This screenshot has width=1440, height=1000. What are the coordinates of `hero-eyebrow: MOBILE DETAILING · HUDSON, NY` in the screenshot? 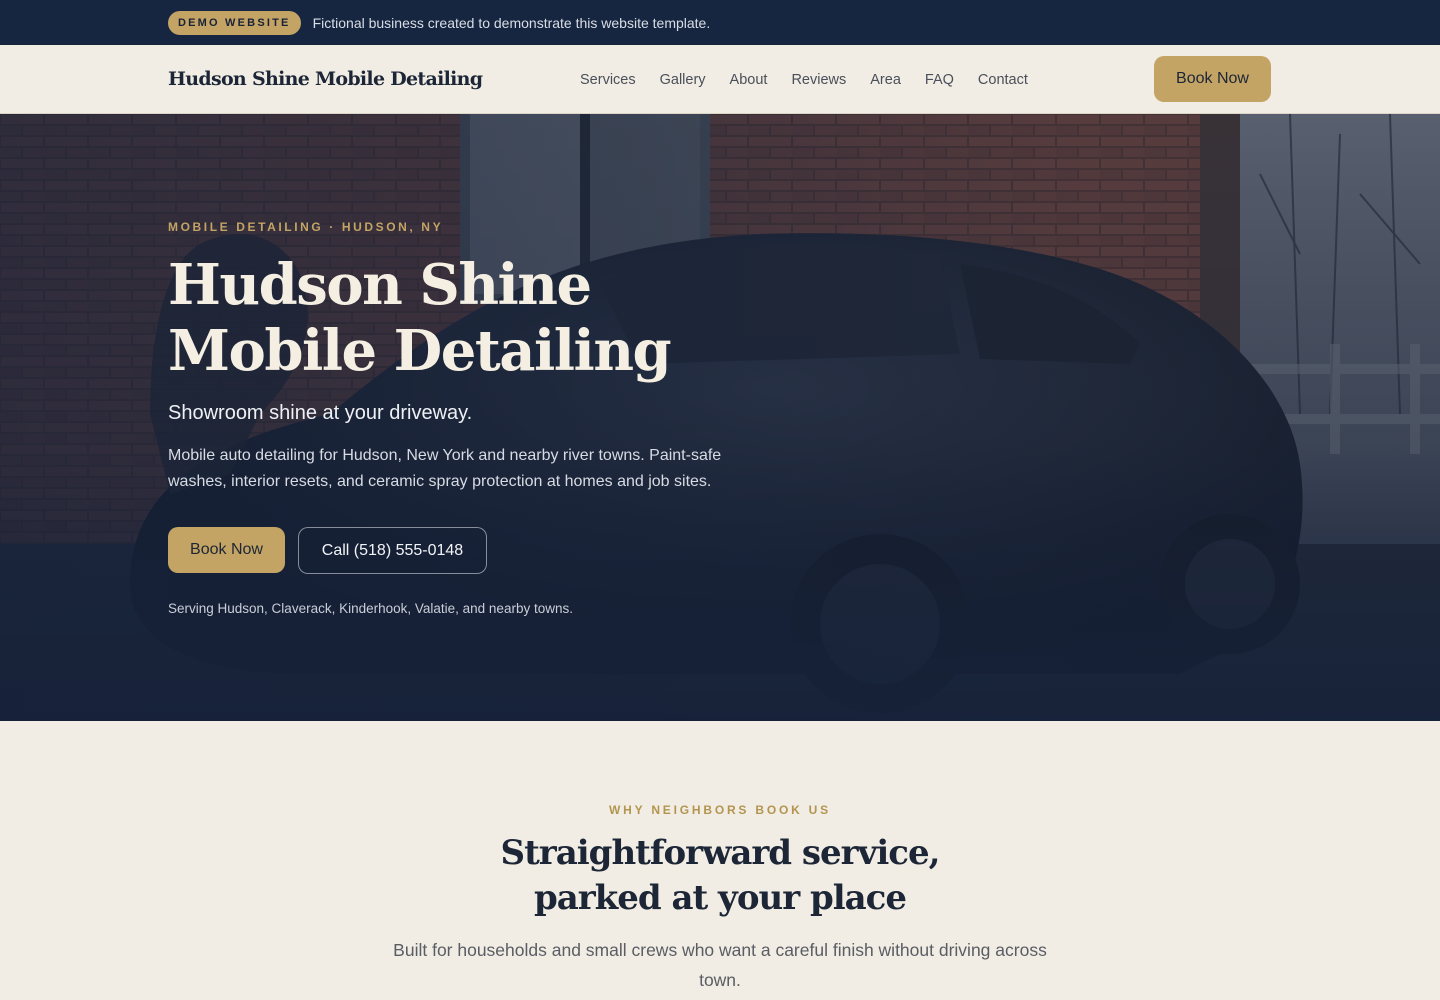 It's located at (306, 227).